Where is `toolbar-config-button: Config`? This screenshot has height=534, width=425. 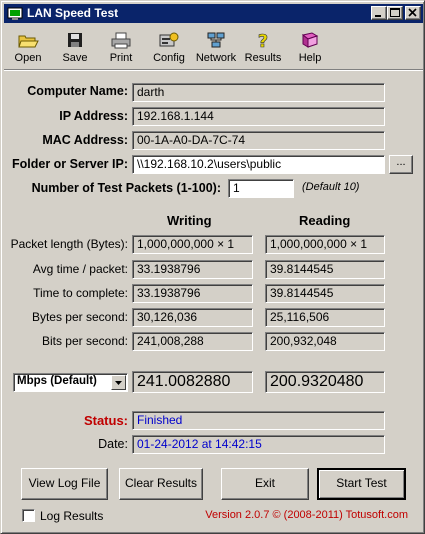
toolbar-config-button: Config is located at coordinates (169, 47).